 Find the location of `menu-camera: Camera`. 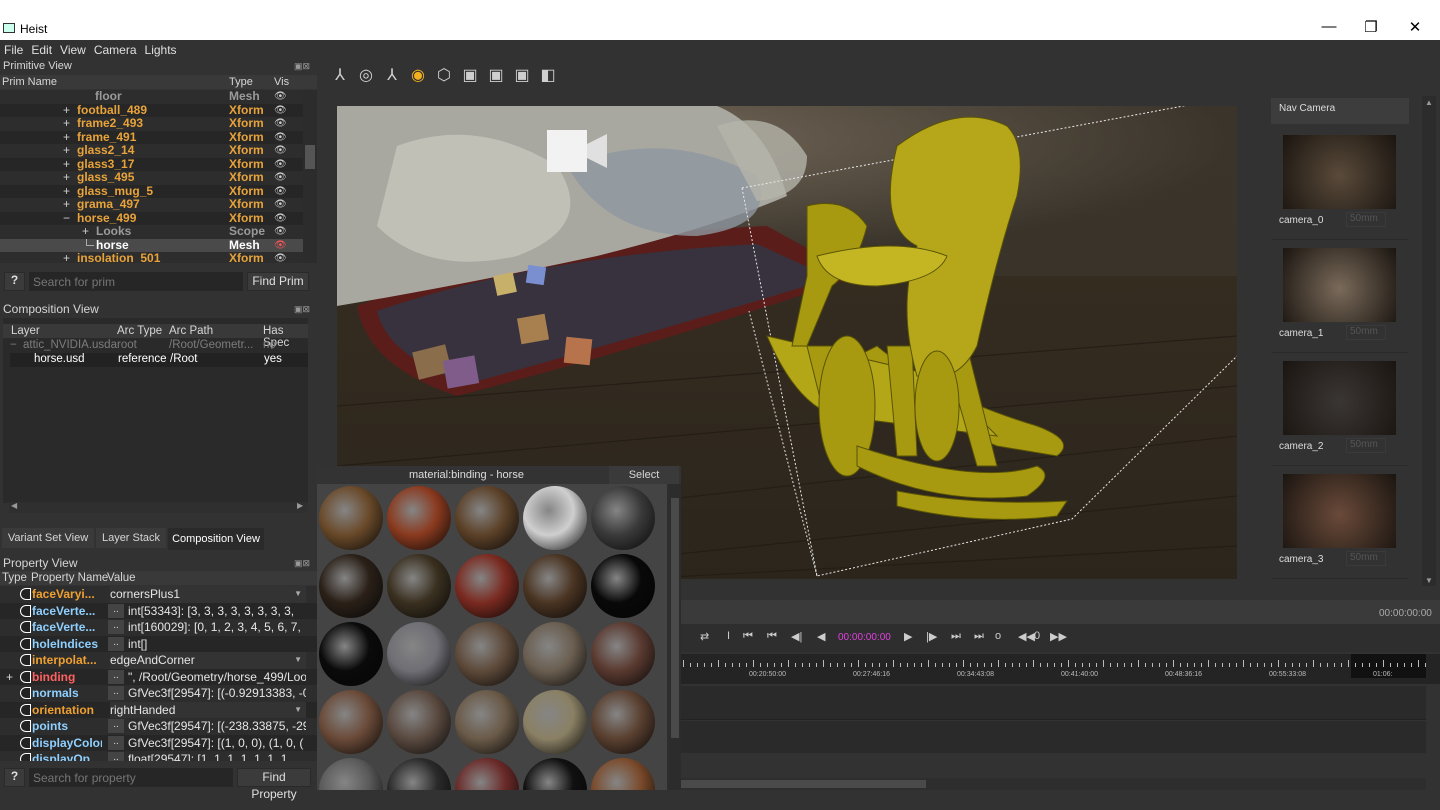

menu-camera: Camera is located at coordinates (115, 48).